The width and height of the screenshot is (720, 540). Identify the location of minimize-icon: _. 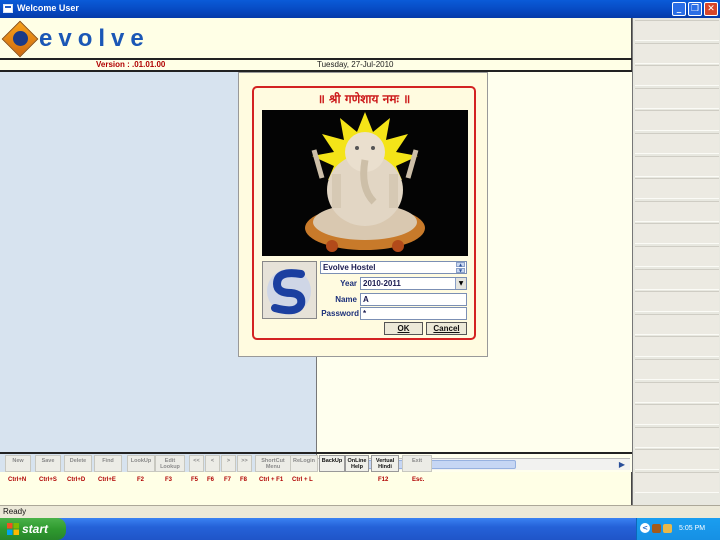
(679, 9).